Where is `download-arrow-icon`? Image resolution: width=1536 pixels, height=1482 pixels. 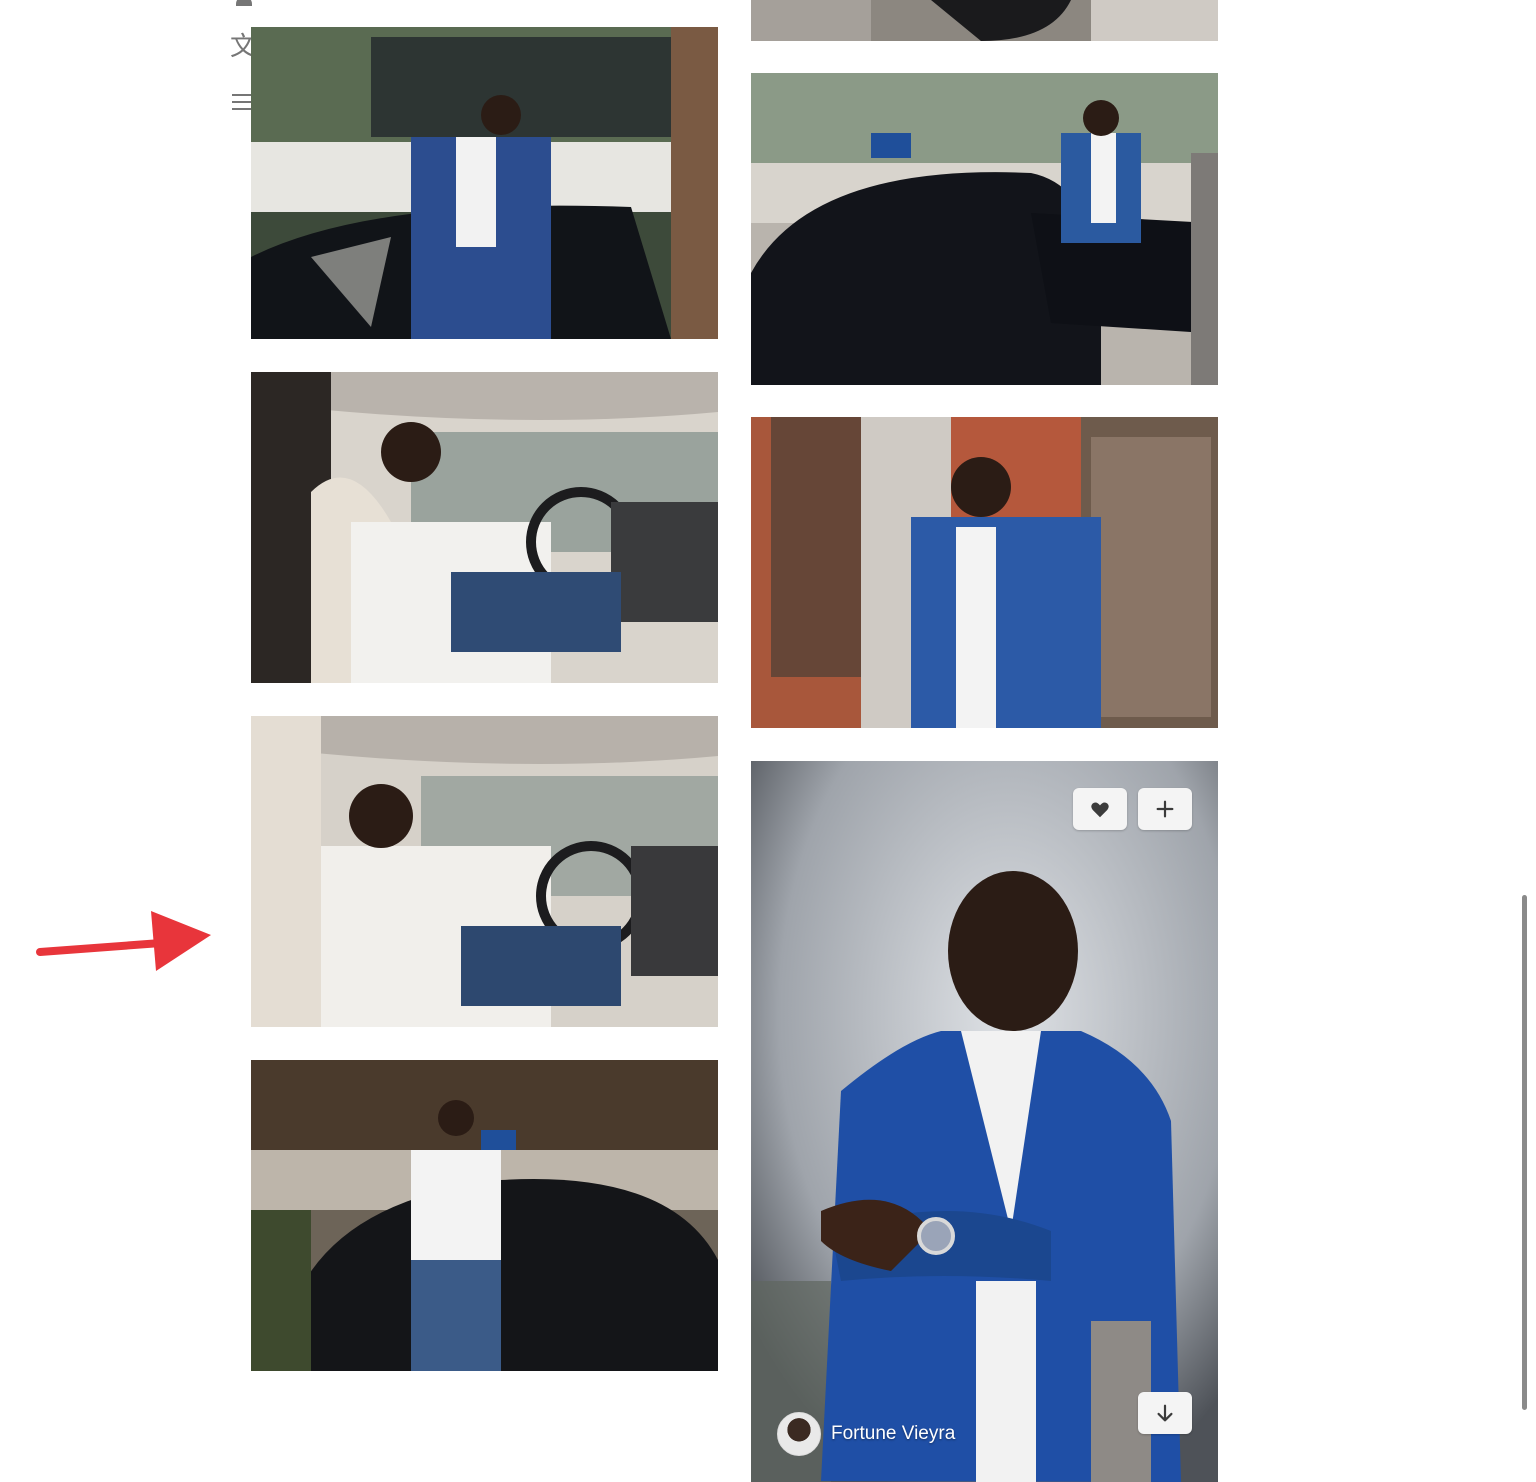 download-arrow-icon is located at coordinates (1165, 1413).